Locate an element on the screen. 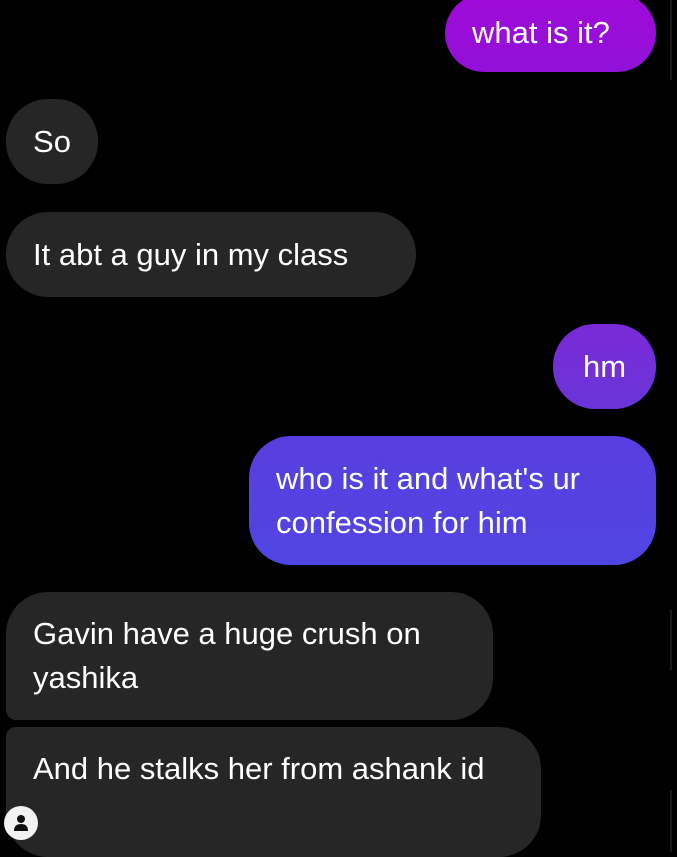  message-text: And he stalks her from ashank id is located at coordinates (259, 768).